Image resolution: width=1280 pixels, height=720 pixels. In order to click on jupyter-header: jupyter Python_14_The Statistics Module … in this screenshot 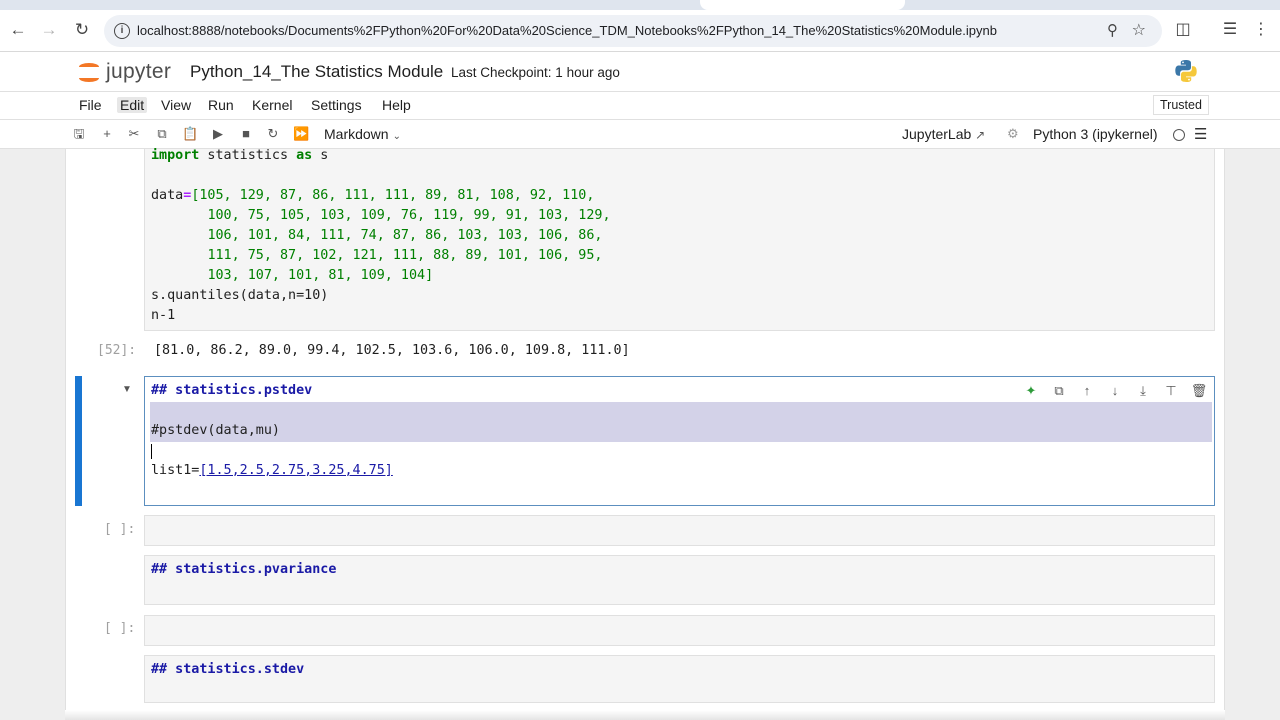, I will do `click(640, 72)`.